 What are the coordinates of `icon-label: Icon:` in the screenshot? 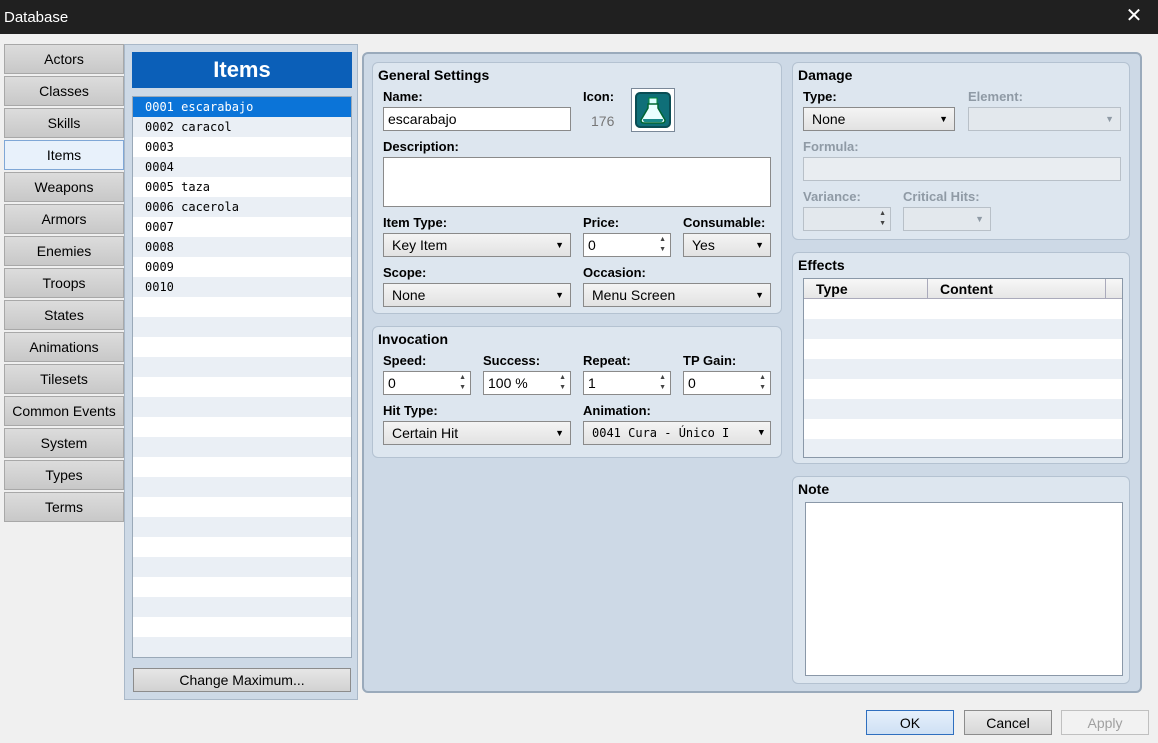 It's located at (599, 96).